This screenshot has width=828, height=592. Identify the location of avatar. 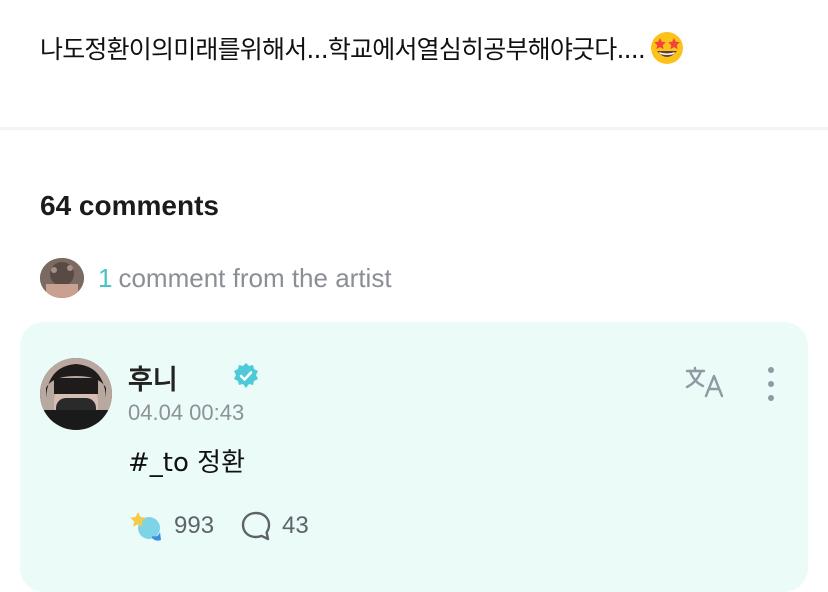
(76, 394).